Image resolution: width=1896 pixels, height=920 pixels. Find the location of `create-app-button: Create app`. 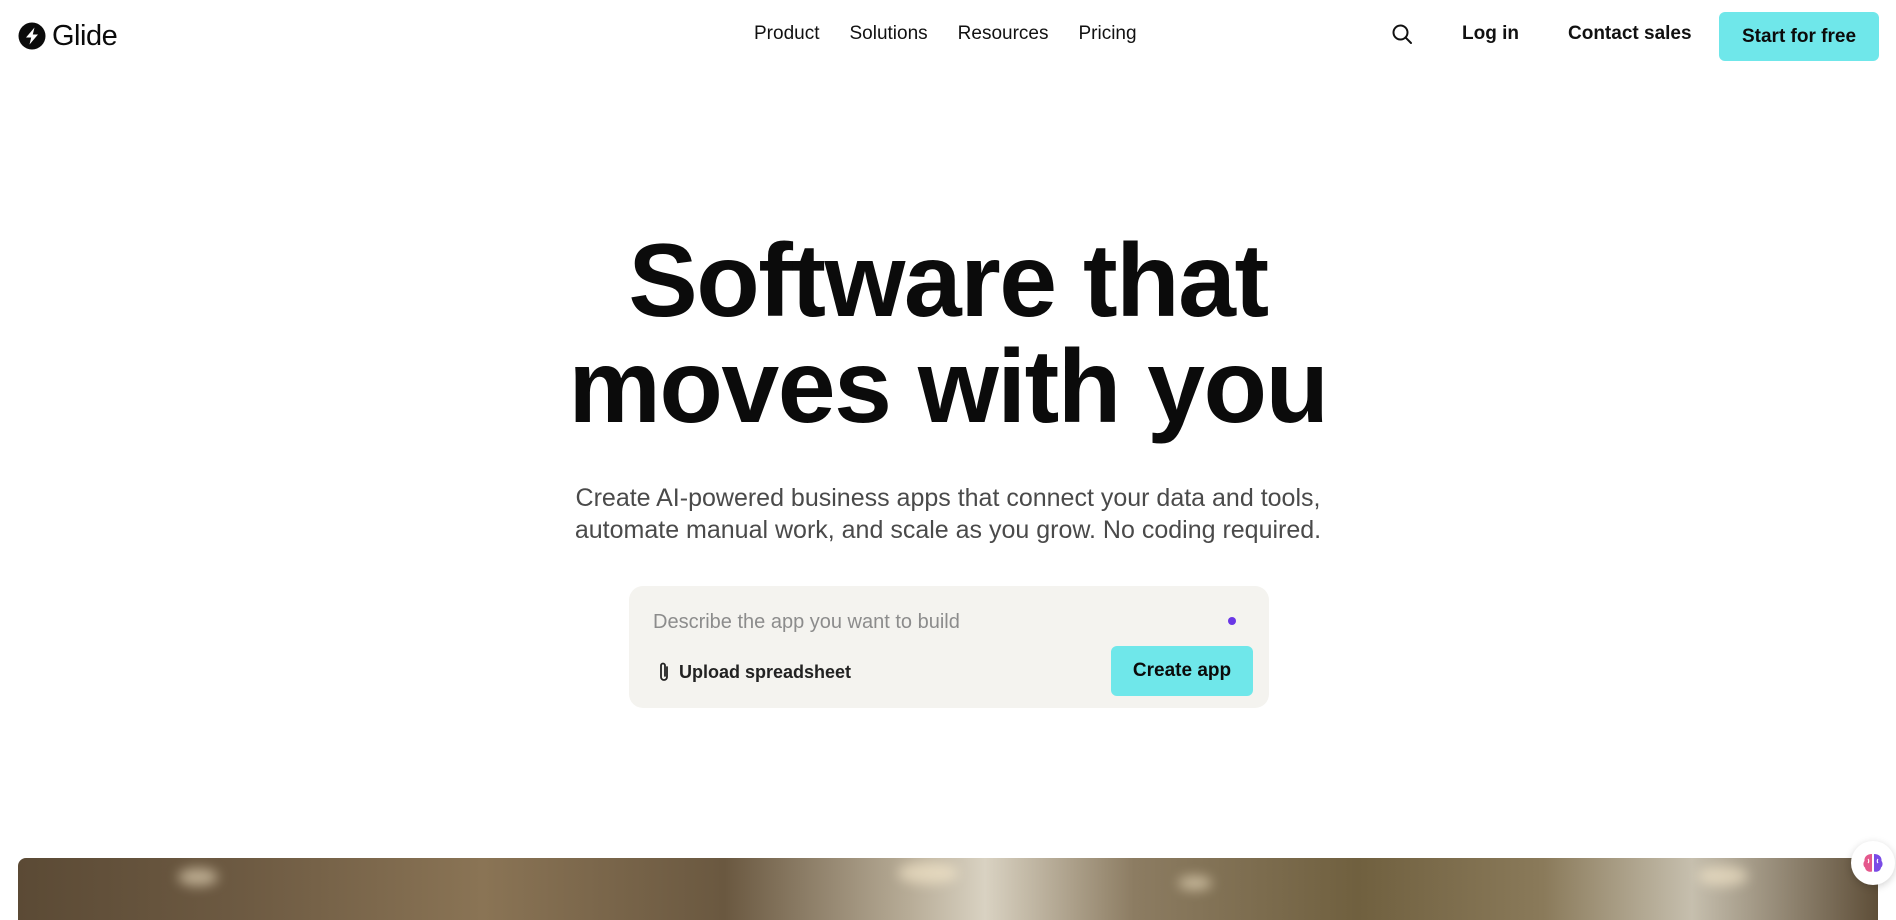

create-app-button: Create app is located at coordinates (1182, 671).